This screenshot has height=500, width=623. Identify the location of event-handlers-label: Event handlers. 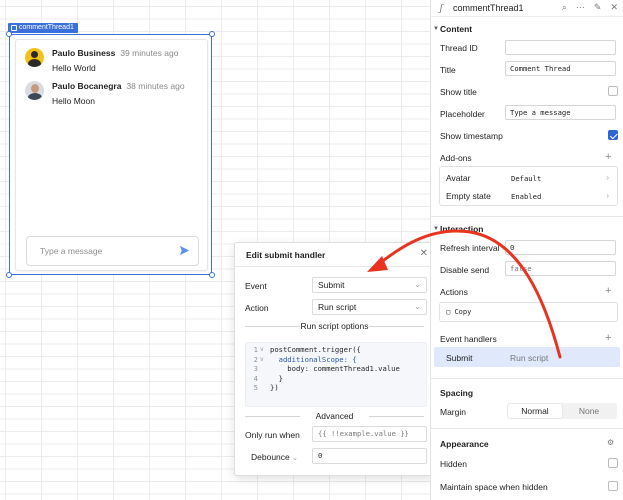
(468, 339).